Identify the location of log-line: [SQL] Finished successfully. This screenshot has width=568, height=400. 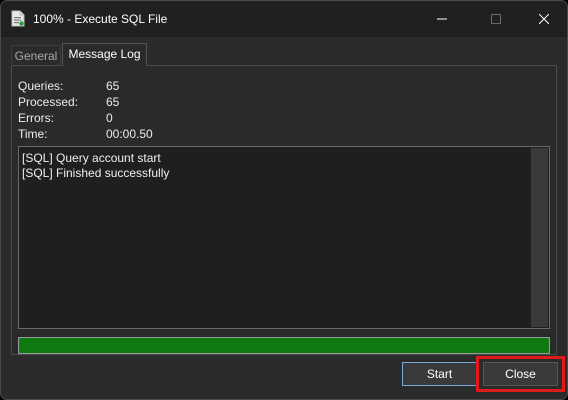
(96, 173).